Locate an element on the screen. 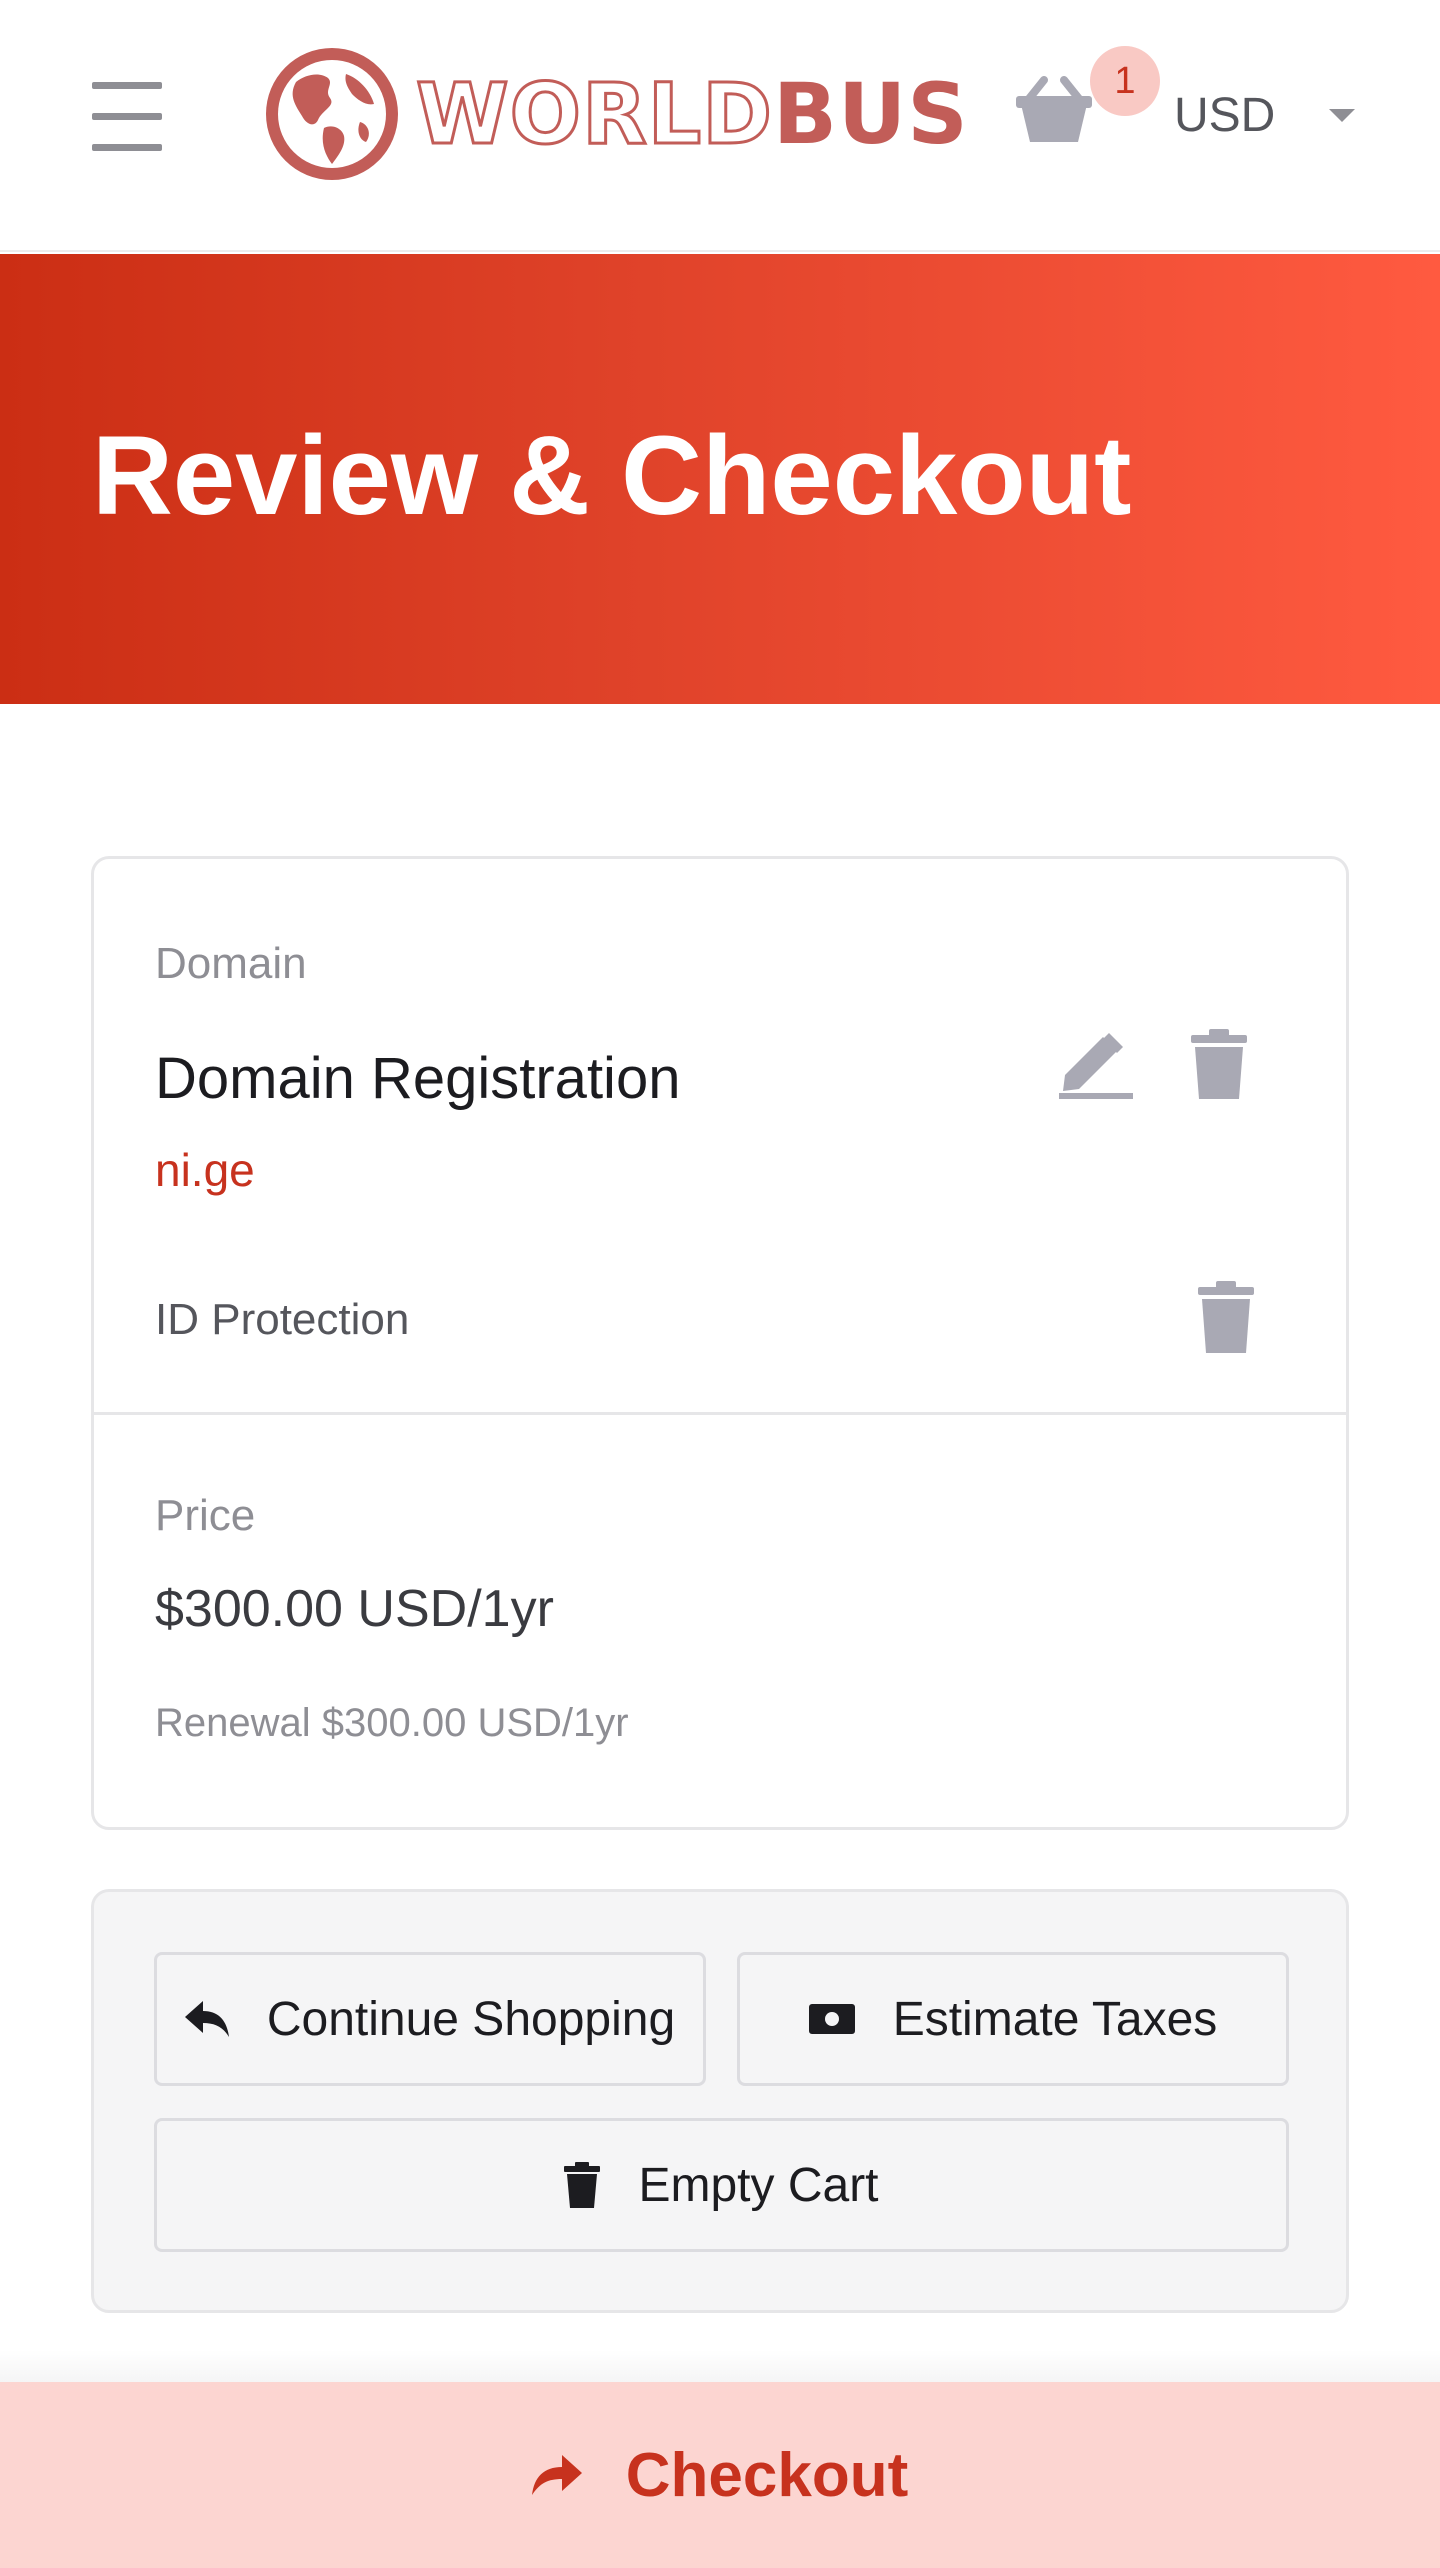 The width and height of the screenshot is (1440, 2568). continue-shopping-button: Continue Shopping is located at coordinates (430, 2019).